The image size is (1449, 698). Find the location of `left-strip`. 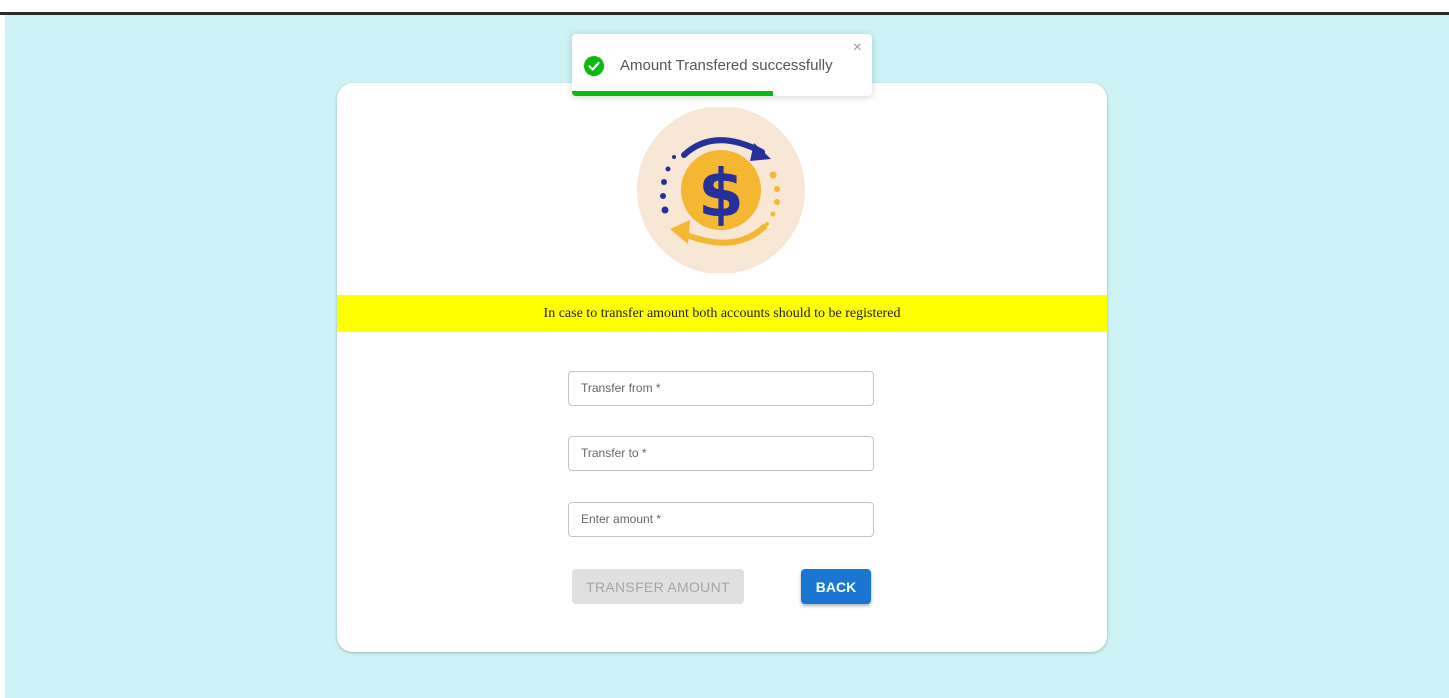

left-strip is located at coordinates (2, 356).